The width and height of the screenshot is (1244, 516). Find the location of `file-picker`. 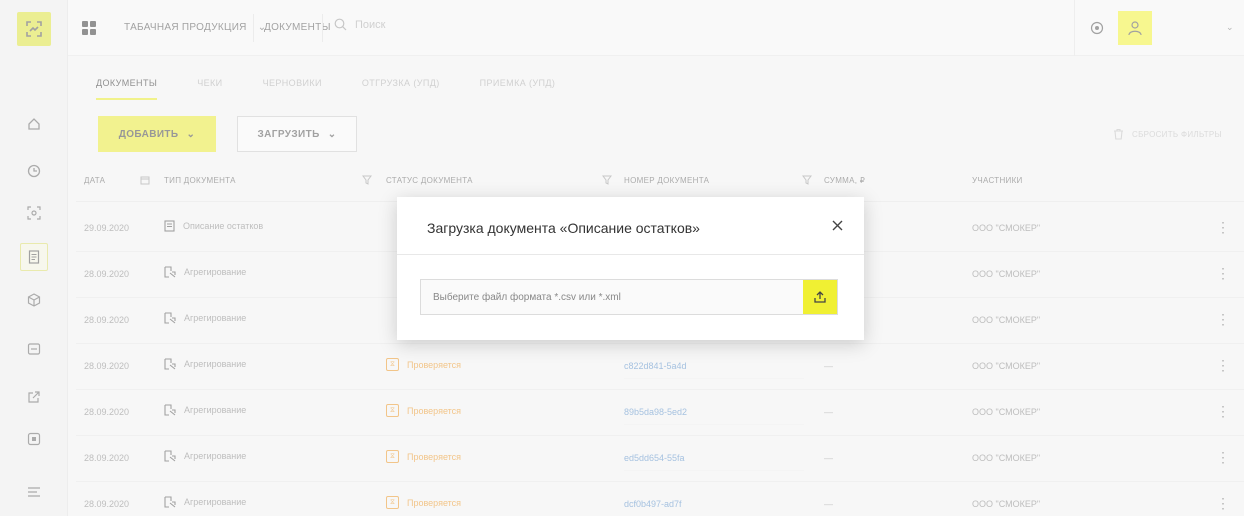

file-picker is located at coordinates (629, 297).